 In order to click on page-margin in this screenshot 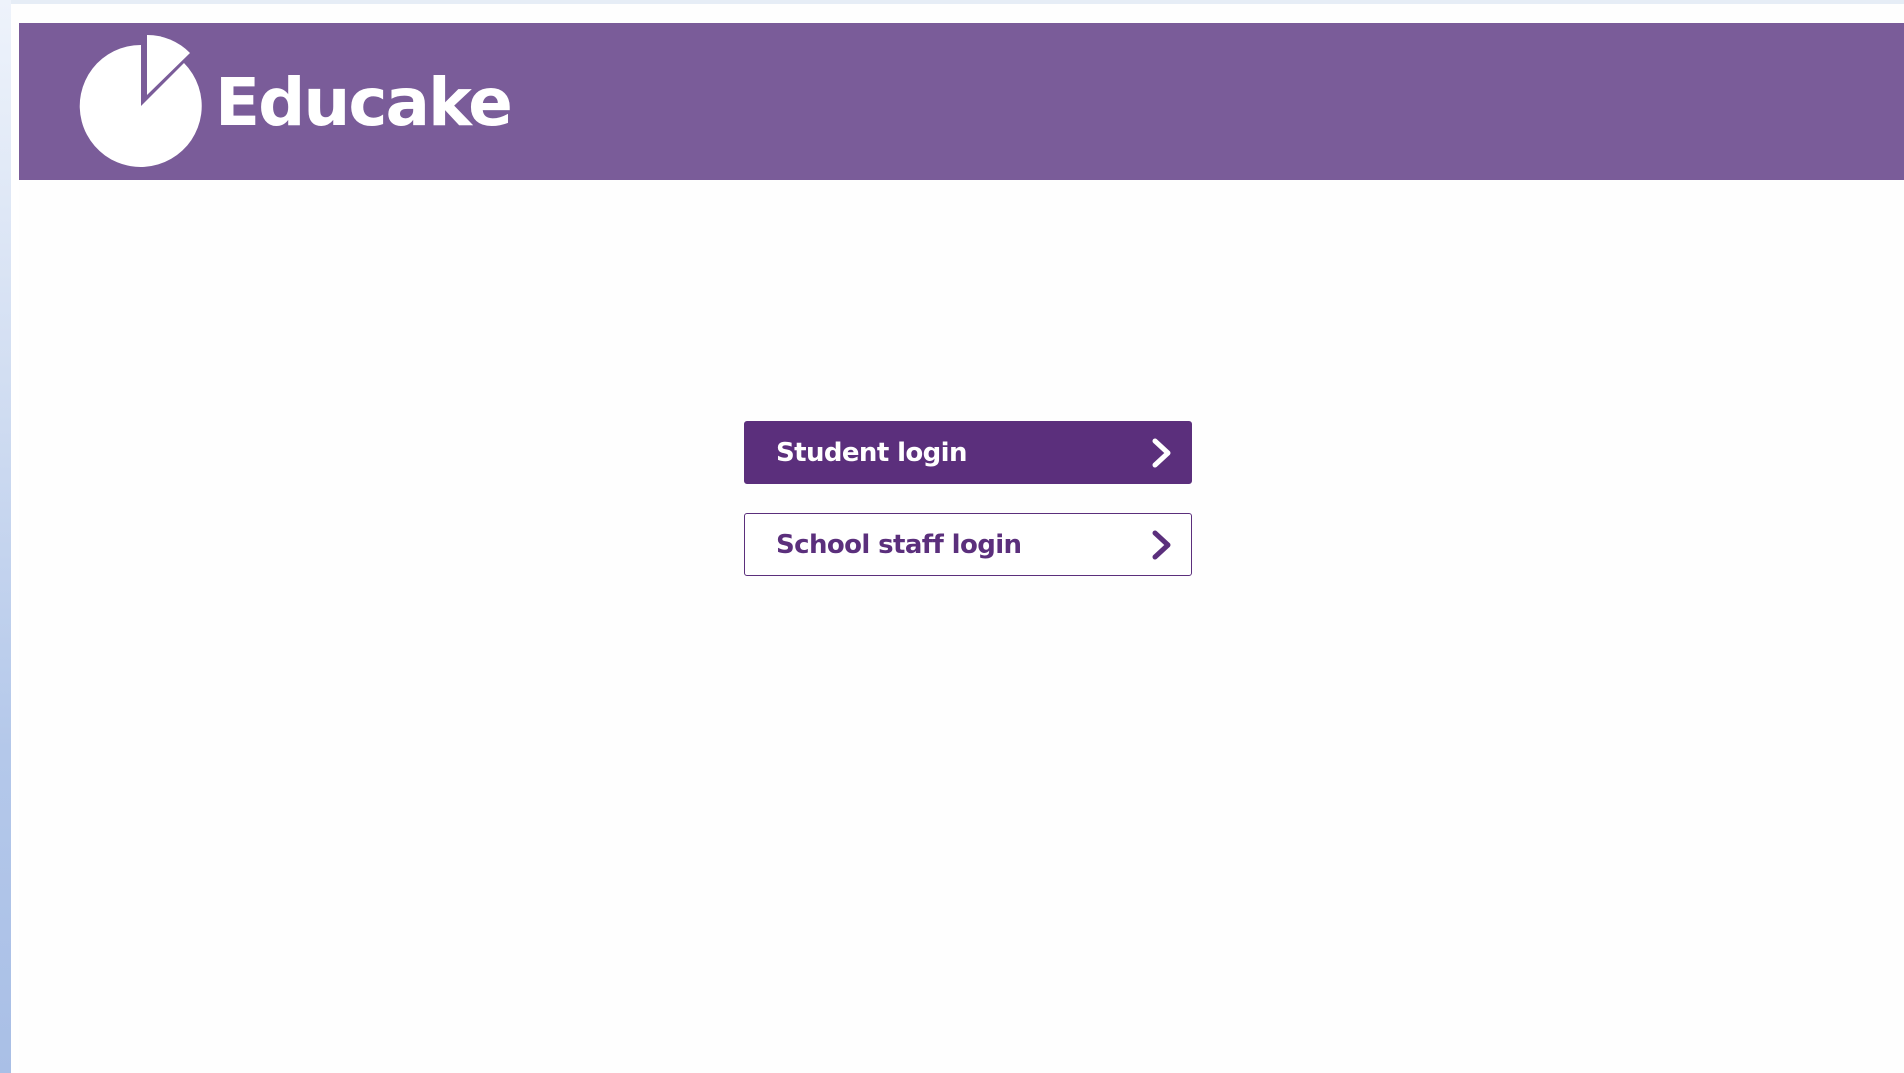, I will do `click(15, 546)`.